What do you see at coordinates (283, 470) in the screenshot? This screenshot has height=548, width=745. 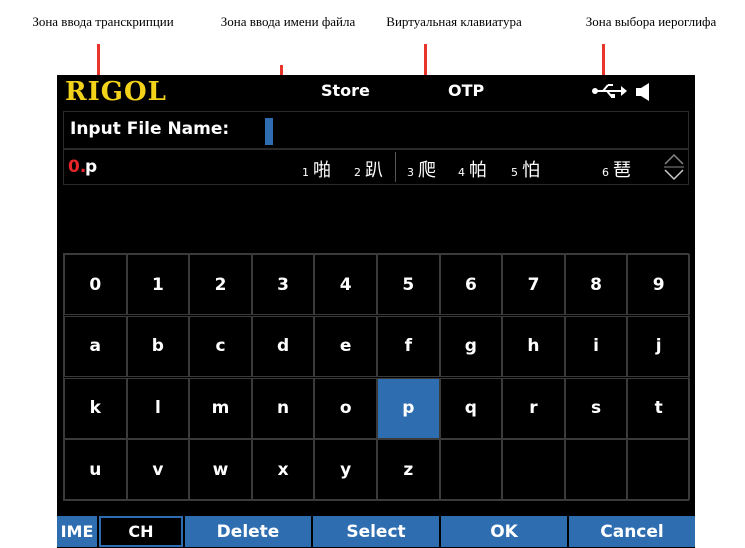 I see `key-x: x` at bounding box center [283, 470].